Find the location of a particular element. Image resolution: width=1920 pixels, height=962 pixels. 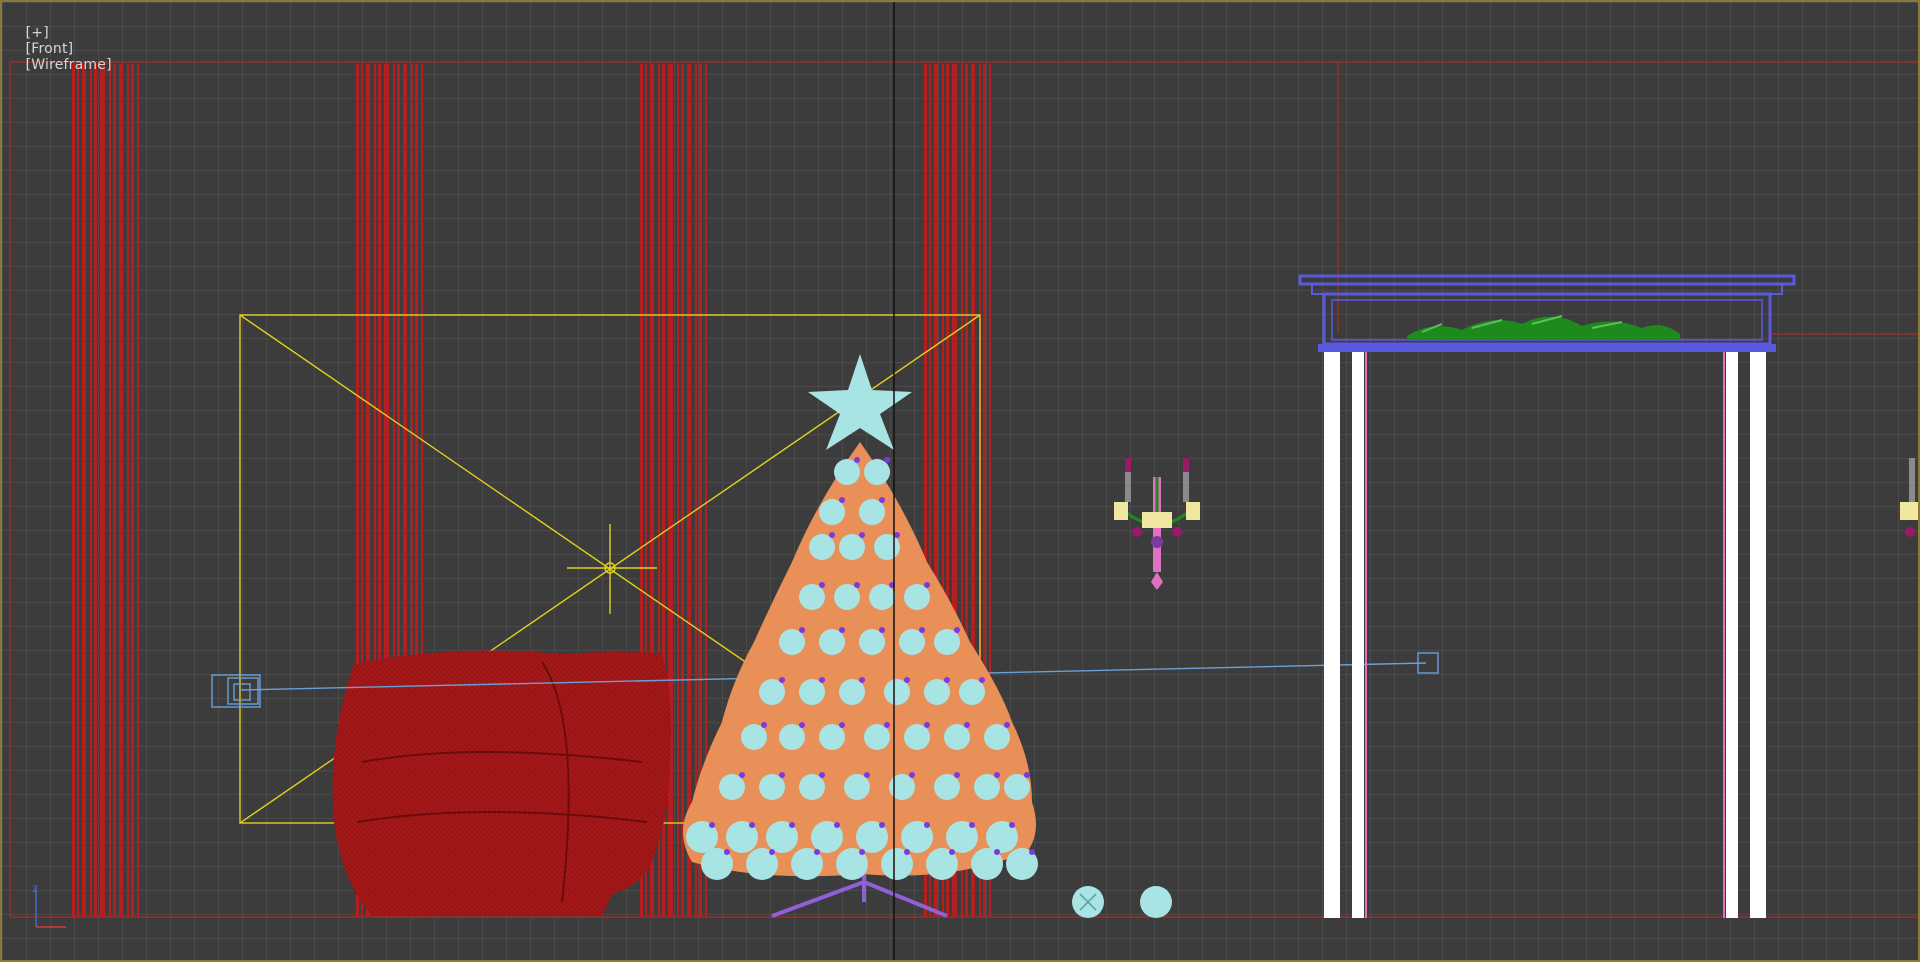

viewport-view-menu: [Front] is located at coordinates (50, 49).